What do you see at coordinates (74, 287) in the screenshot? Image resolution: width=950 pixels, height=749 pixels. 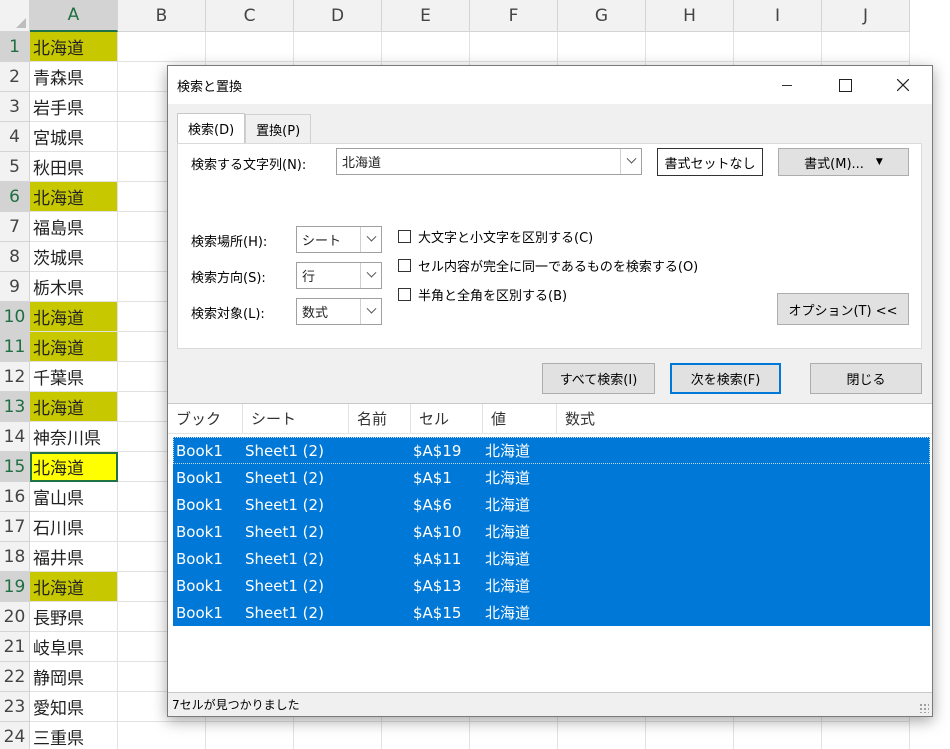 I see `cell-a: 栃木県` at bounding box center [74, 287].